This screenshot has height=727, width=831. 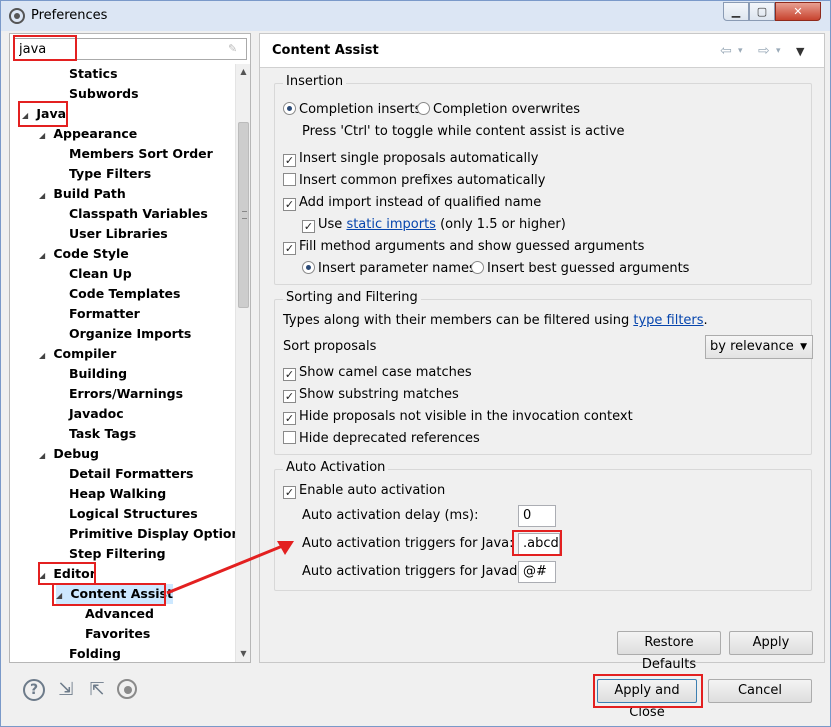 What do you see at coordinates (498, 110) in the screenshot?
I see `completion-overwrites-radio: Completion overwrites` at bounding box center [498, 110].